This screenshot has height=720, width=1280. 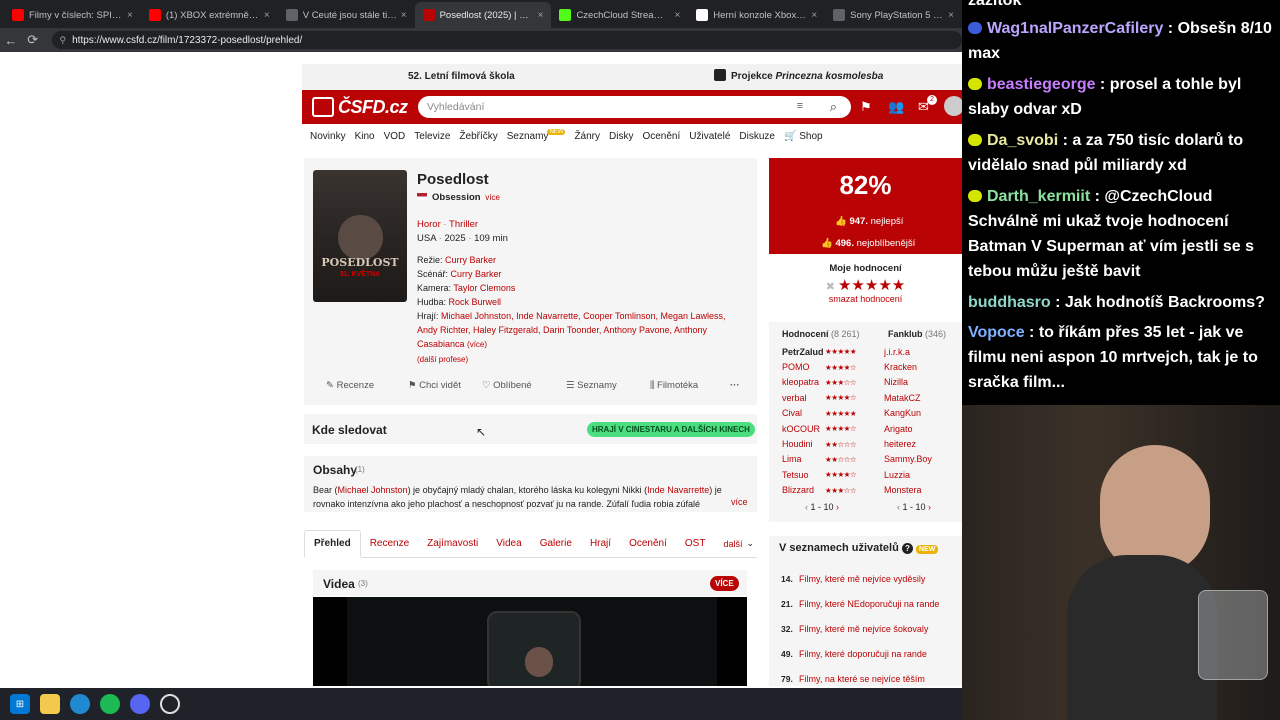 What do you see at coordinates (891, 352) in the screenshot?
I see `fanclub-user-link: j.i.r.k.a` at bounding box center [891, 352].